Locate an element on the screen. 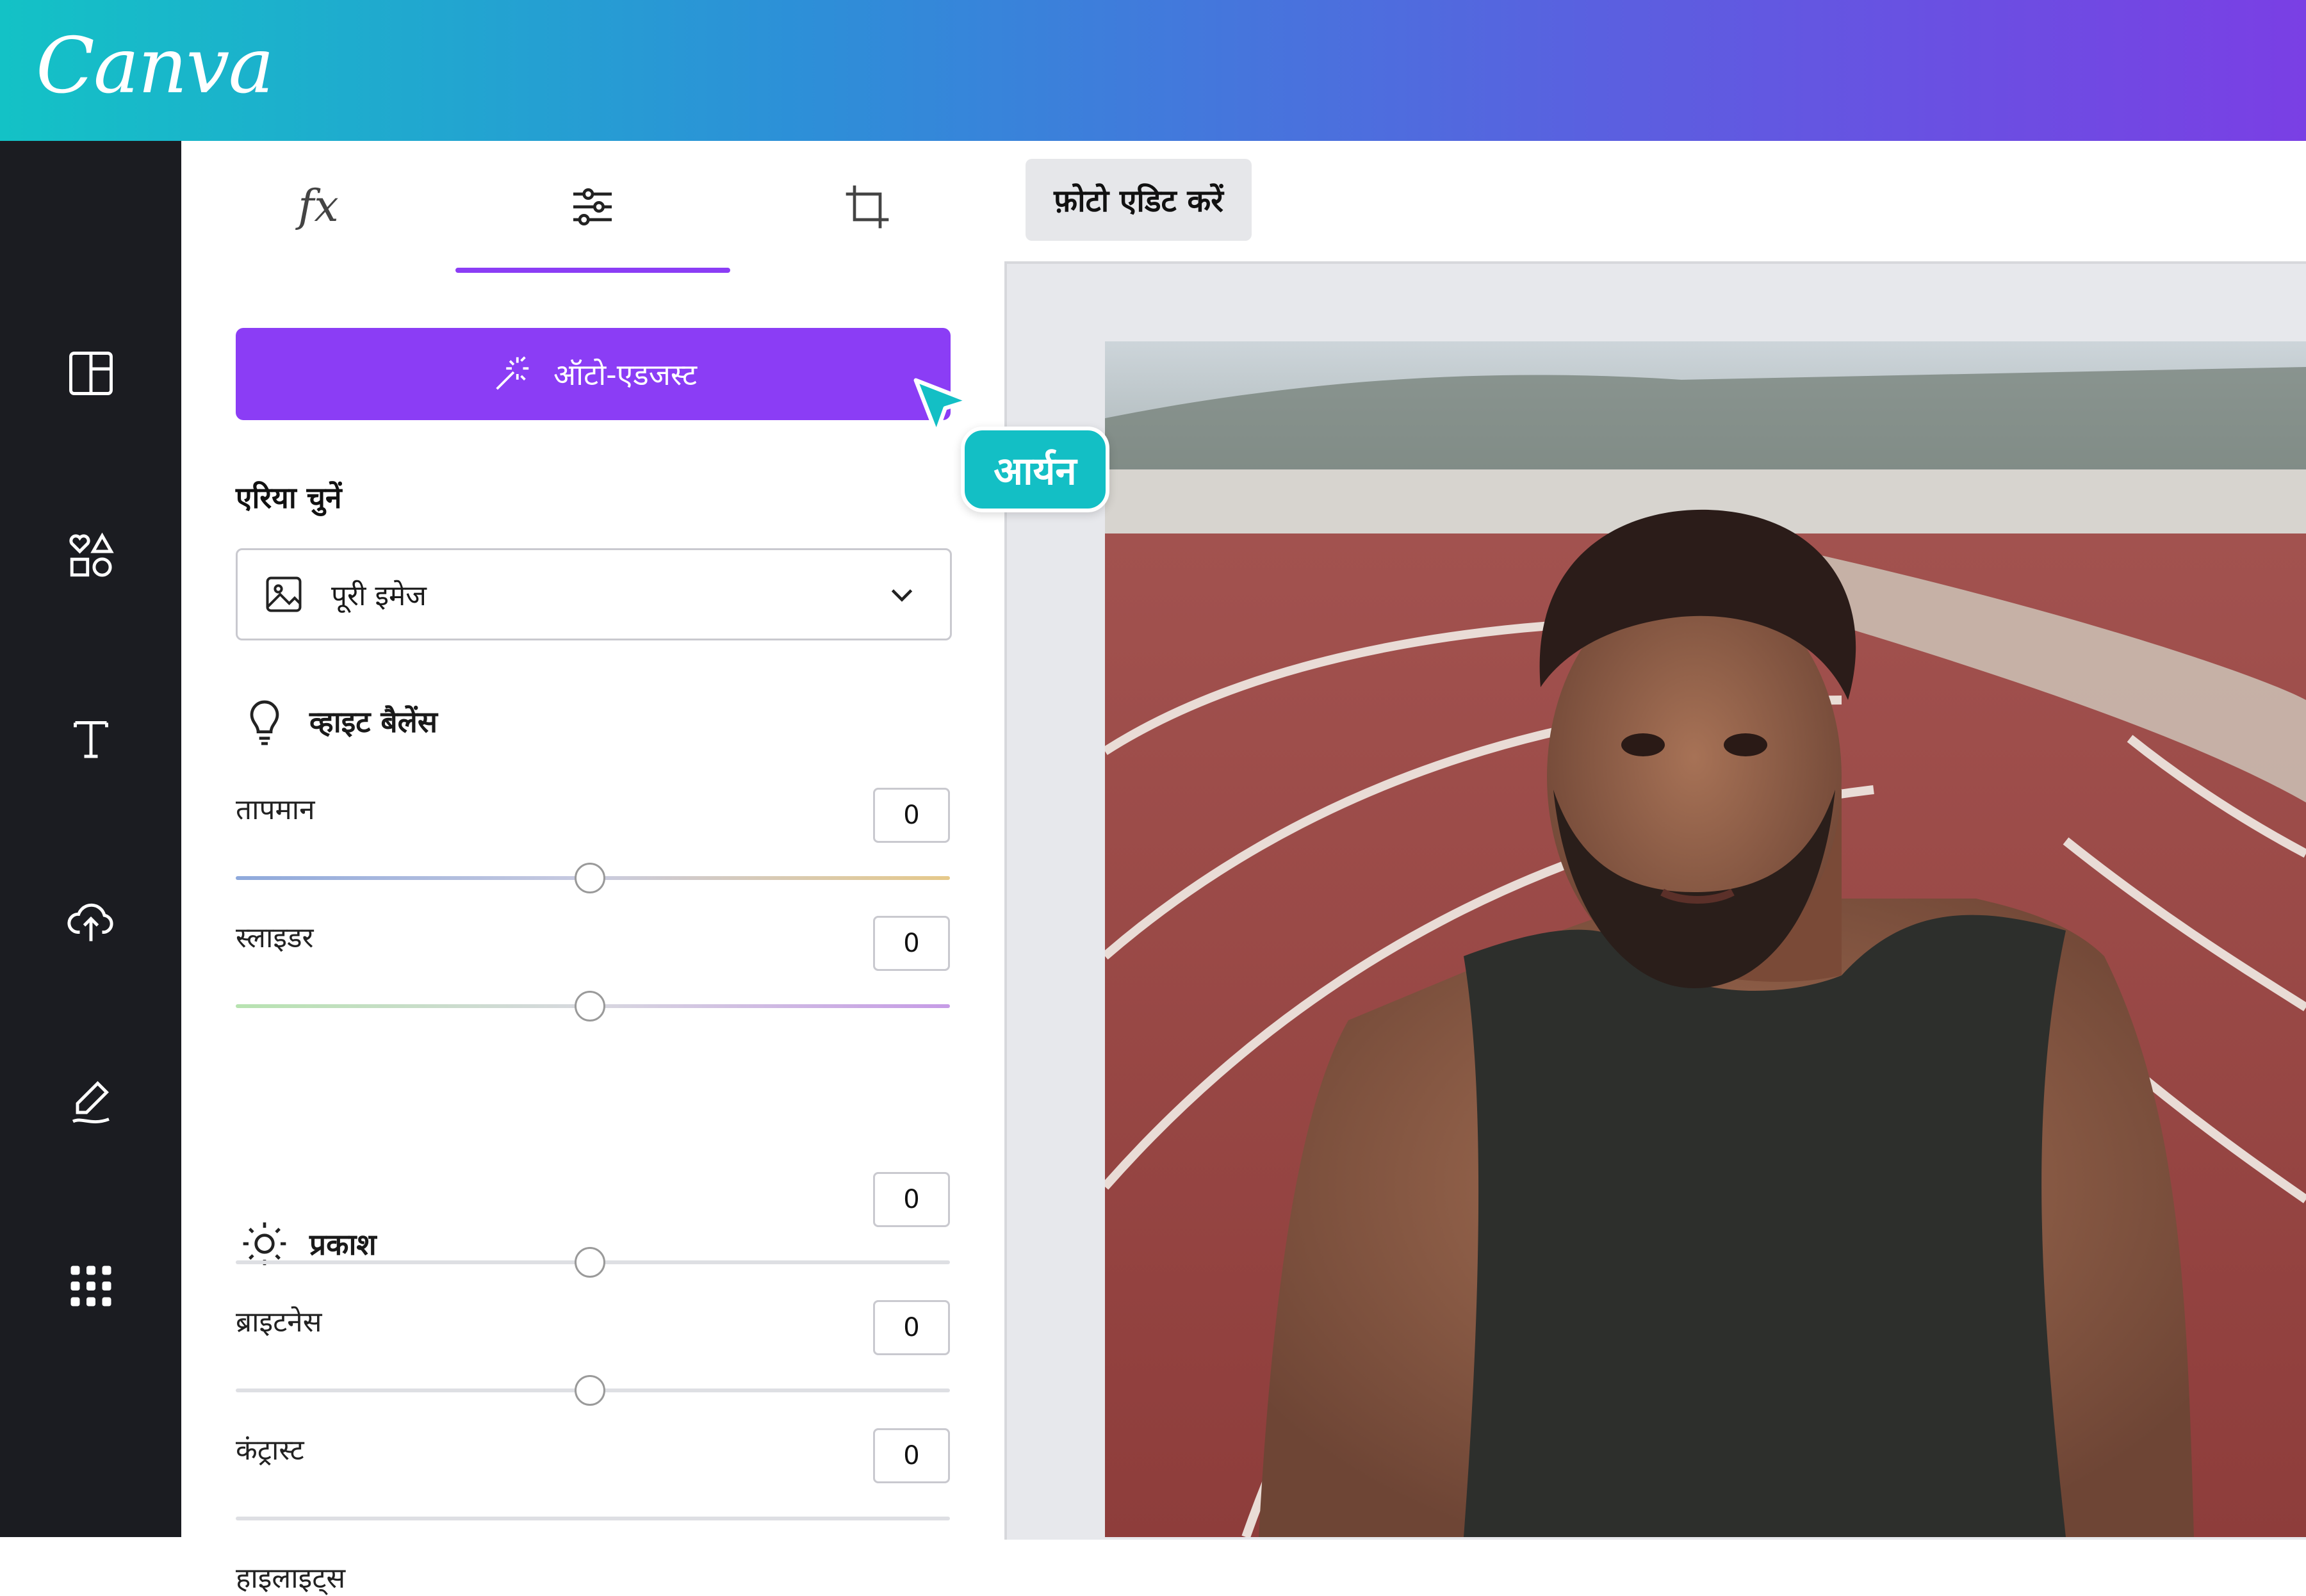 The width and height of the screenshot is (2306, 1596). magic-wand-icon is located at coordinates (512, 373).